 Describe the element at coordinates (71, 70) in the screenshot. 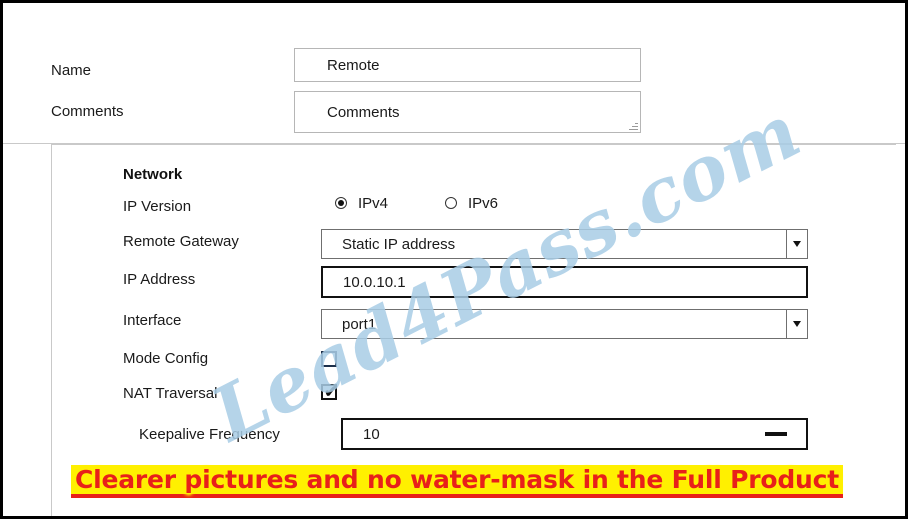

I see `name-label: Name` at that location.